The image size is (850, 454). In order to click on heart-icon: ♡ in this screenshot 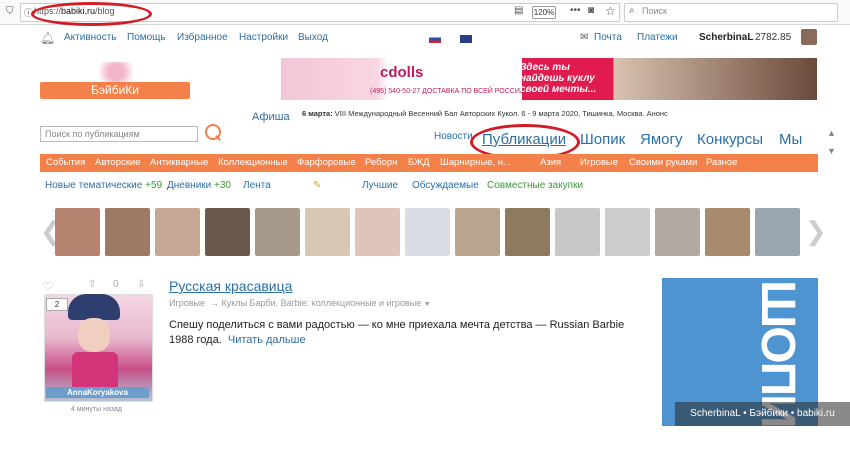, I will do `click(48, 287)`.